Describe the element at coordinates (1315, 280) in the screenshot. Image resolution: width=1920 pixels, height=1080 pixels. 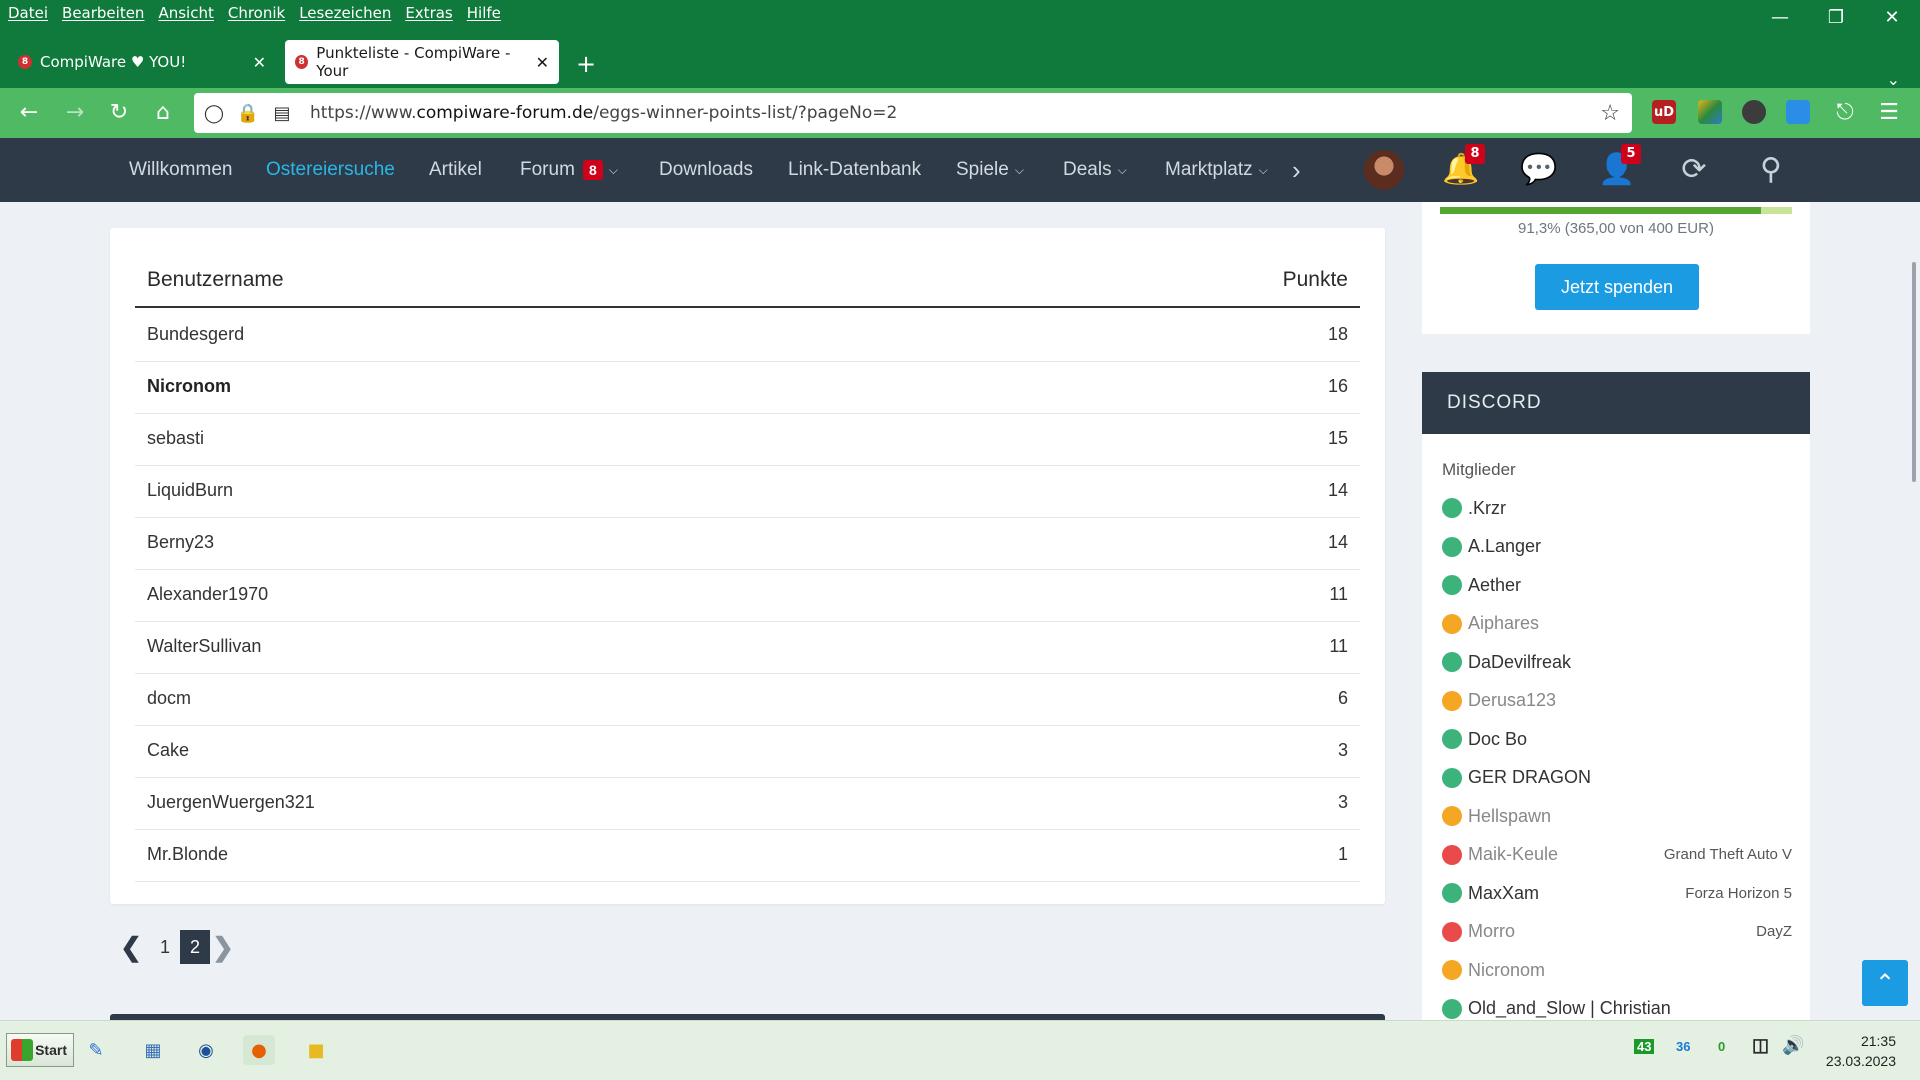
I see `column-header-points: Punkte` at that location.